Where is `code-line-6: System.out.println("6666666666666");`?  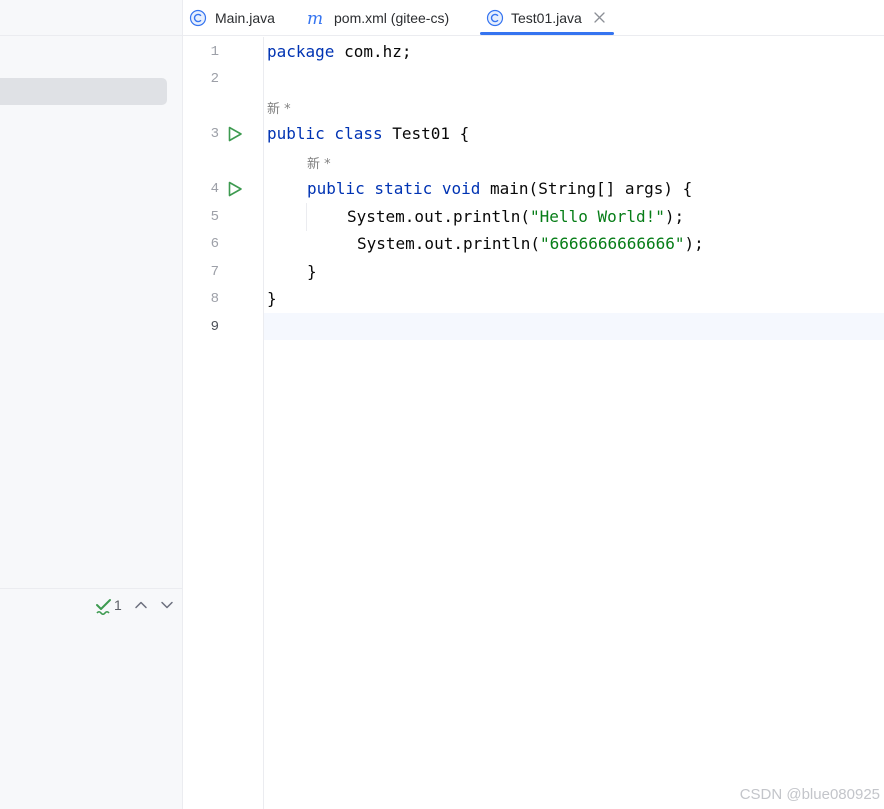
code-line-6: System.out.println("6666666666666"); is located at coordinates (530, 243).